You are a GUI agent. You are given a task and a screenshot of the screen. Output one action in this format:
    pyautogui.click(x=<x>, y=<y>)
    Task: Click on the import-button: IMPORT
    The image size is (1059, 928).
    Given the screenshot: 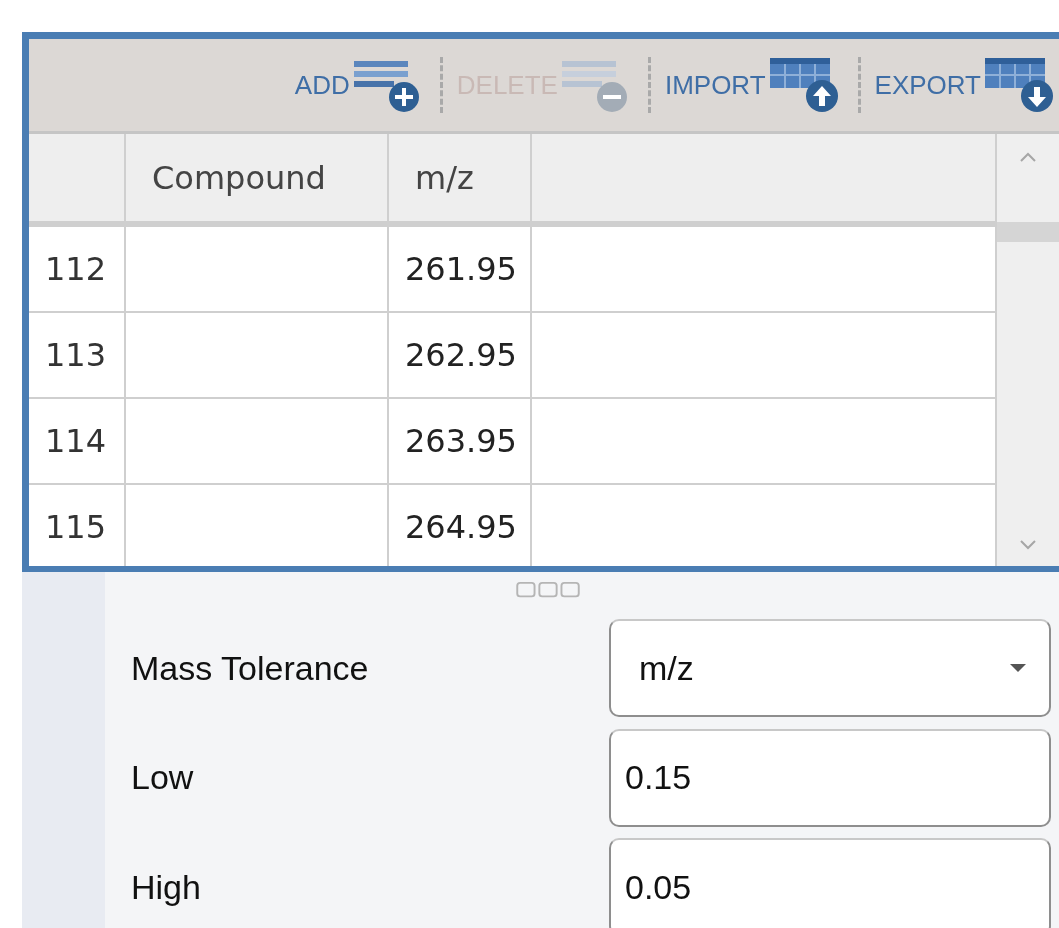 What is the action you would take?
    pyautogui.click(x=752, y=85)
    